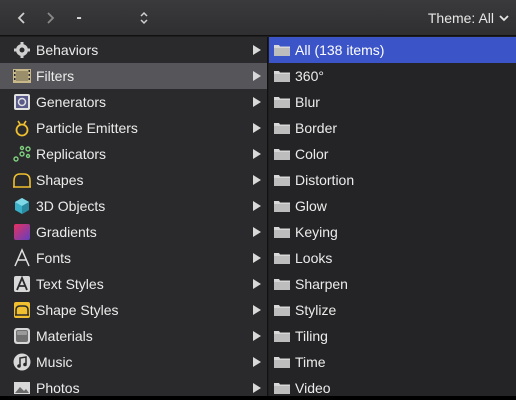  Describe the element at coordinates (258, 18) in the screenshot. I see `toolbar: - Theme: All` at that location.